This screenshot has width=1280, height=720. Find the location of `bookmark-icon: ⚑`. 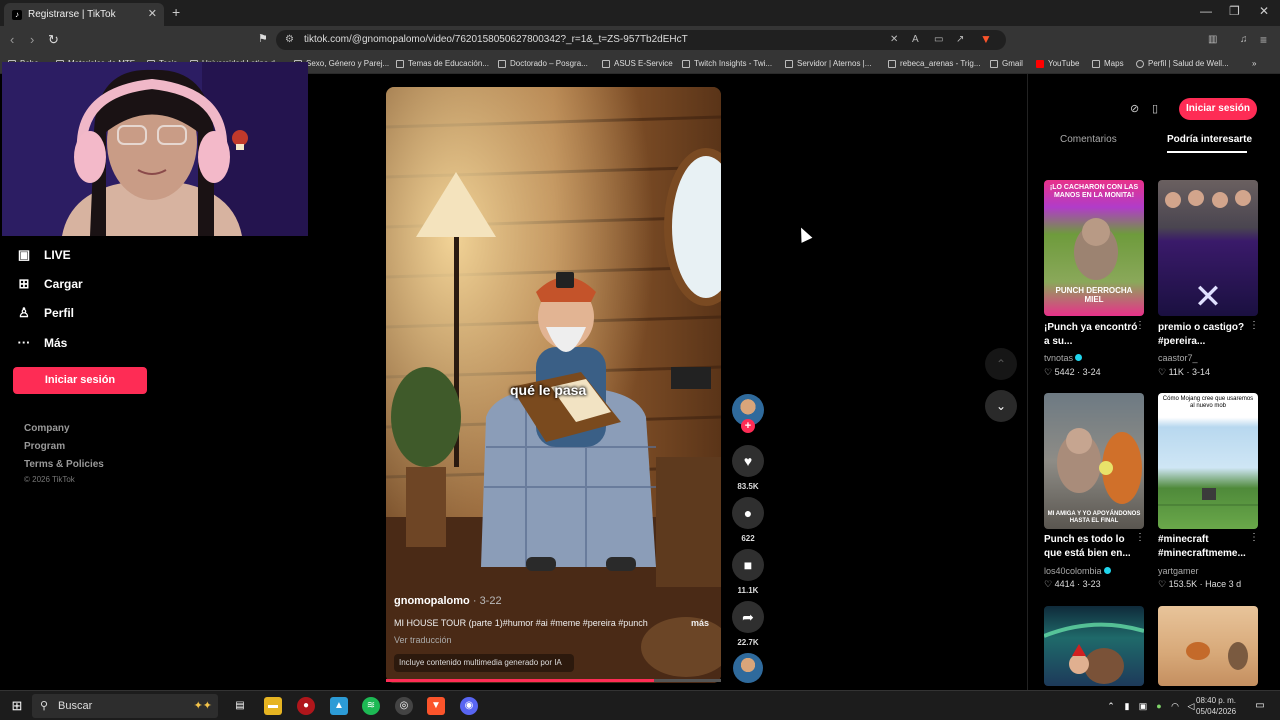

bookmark-icon: ⚑ is located at coordinates (263, 38).